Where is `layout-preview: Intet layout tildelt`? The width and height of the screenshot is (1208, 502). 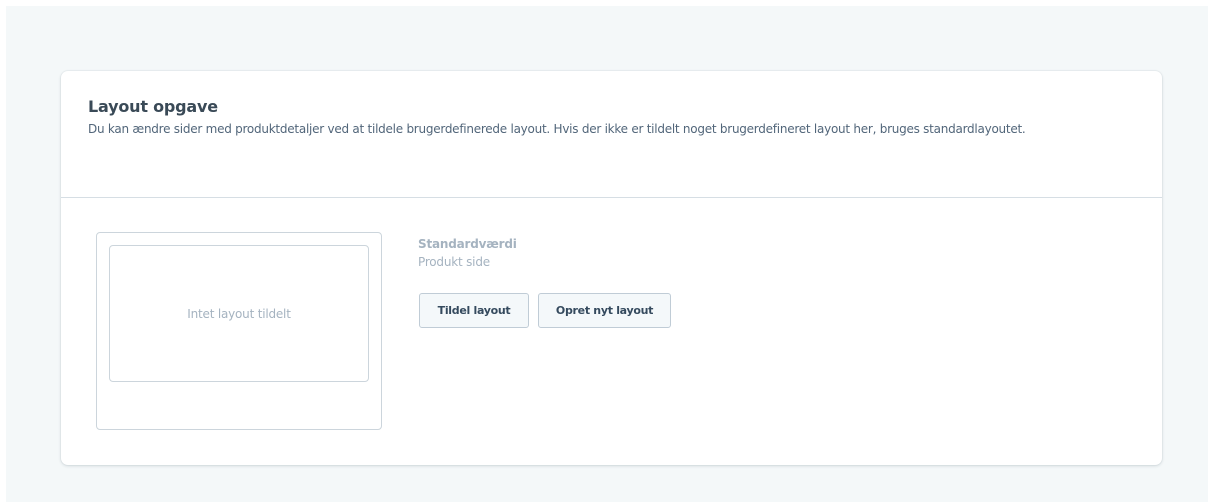 layout-preview: Intet layout tildelt is located at coordinates (239, 331).